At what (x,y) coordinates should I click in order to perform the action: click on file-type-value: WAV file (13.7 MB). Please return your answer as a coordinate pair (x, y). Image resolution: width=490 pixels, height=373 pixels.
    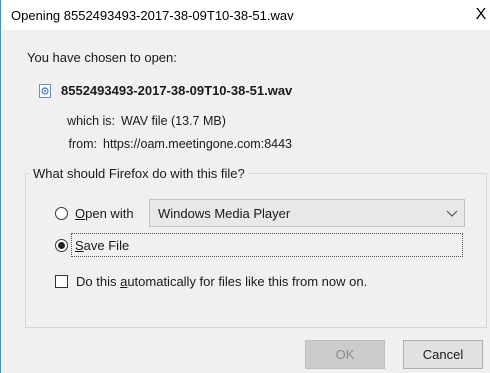
    Looking at the image, I should click on (173, 121).